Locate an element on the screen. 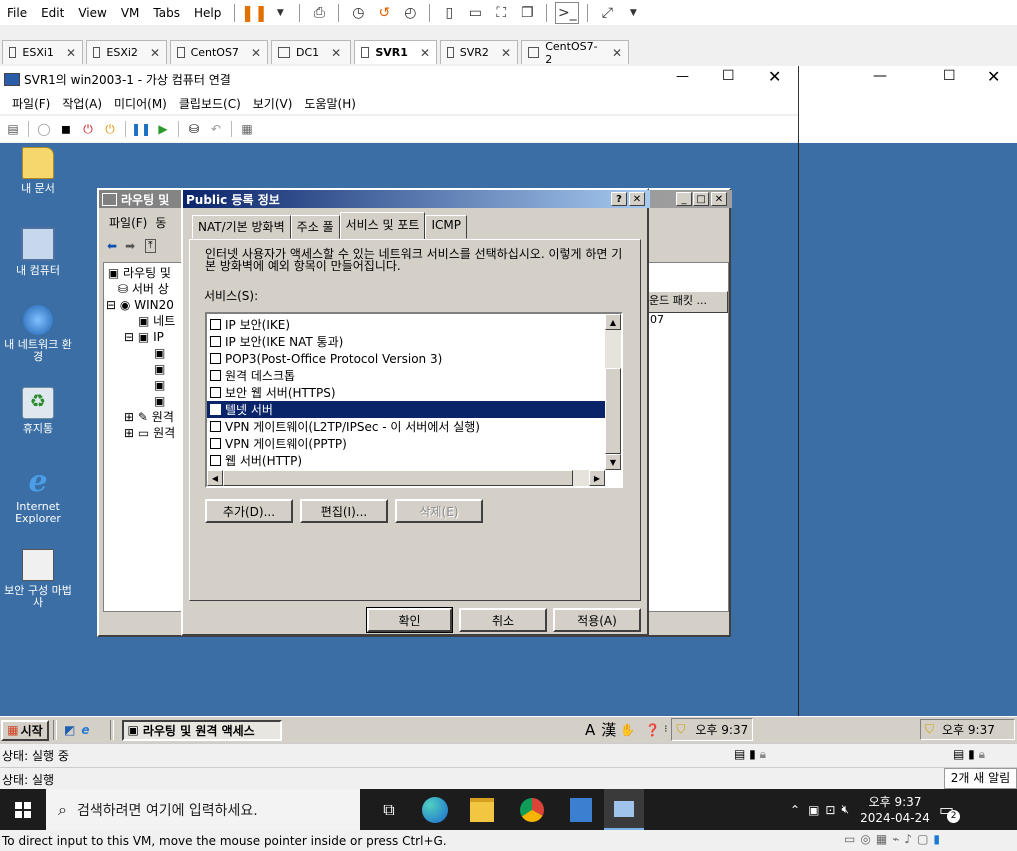 This screenshot has height=851, width=1017. sound-icon: ♪ is located at coordinates (910, 839).